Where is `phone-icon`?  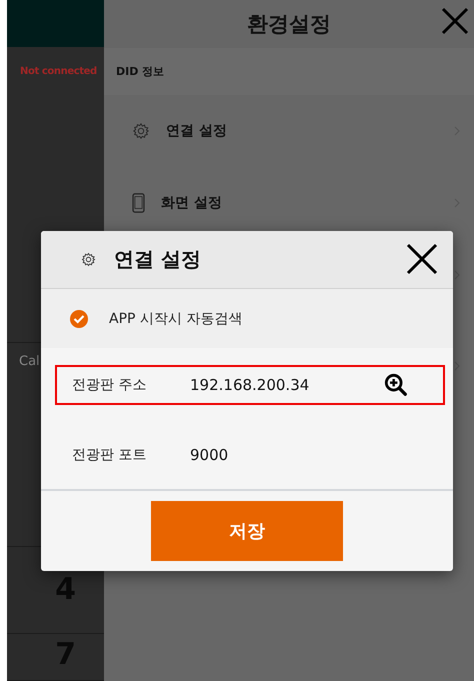
phone-icon is located at coordinates (138, 203).